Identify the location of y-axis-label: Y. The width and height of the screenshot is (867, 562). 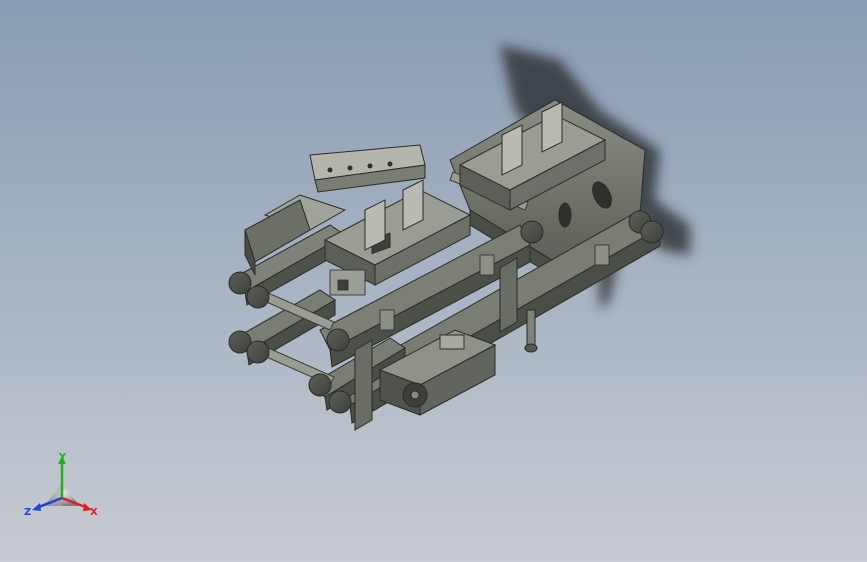
(62, 457).